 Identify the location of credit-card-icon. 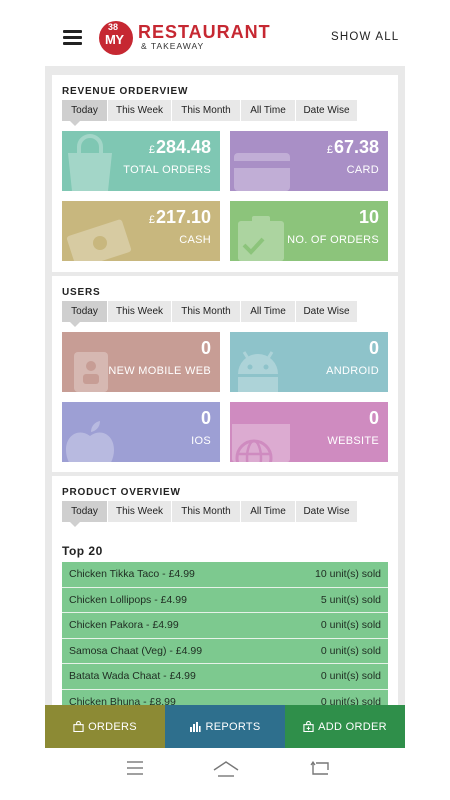
(262, 172).